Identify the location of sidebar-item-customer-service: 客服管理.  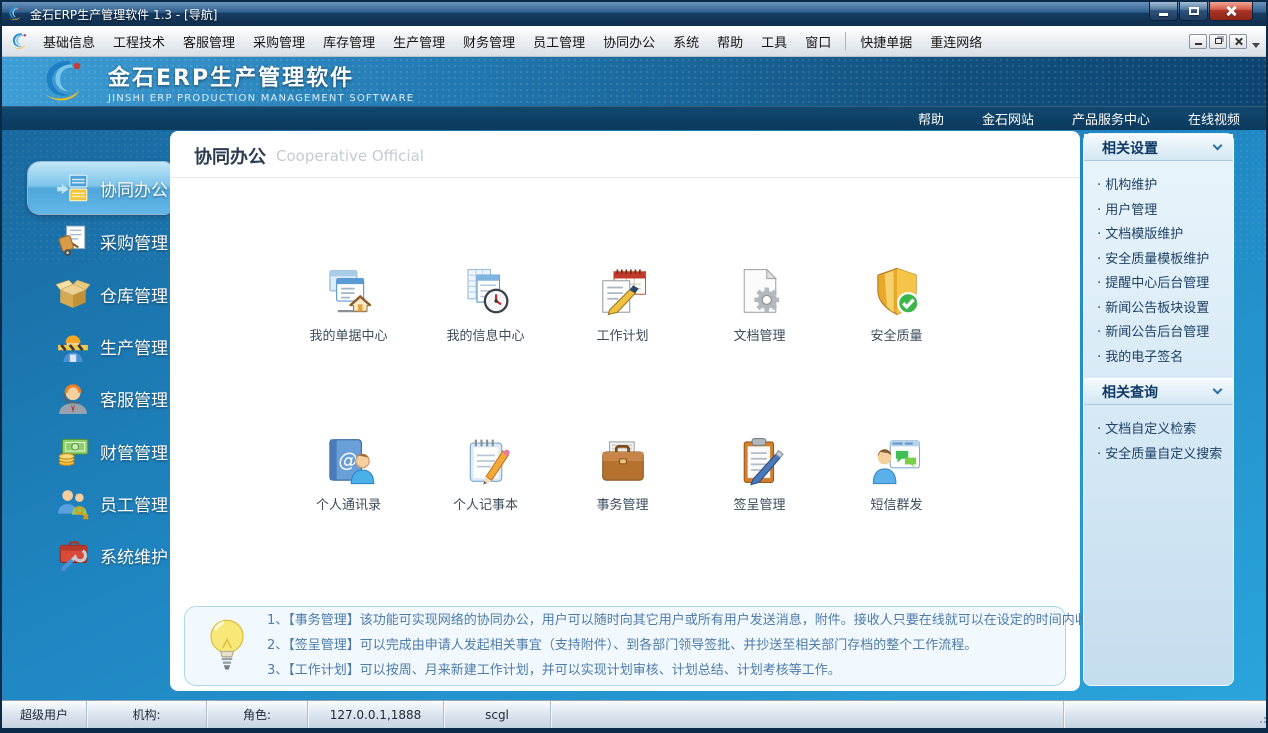
(87, 398).